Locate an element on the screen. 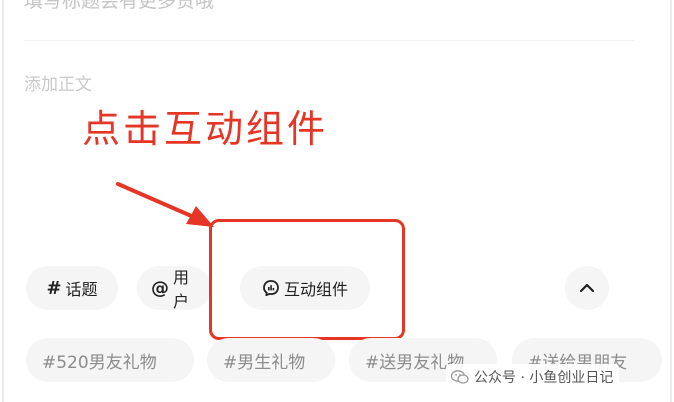  mention-user-button: @ 用户 is located at coordinates (174, 288).